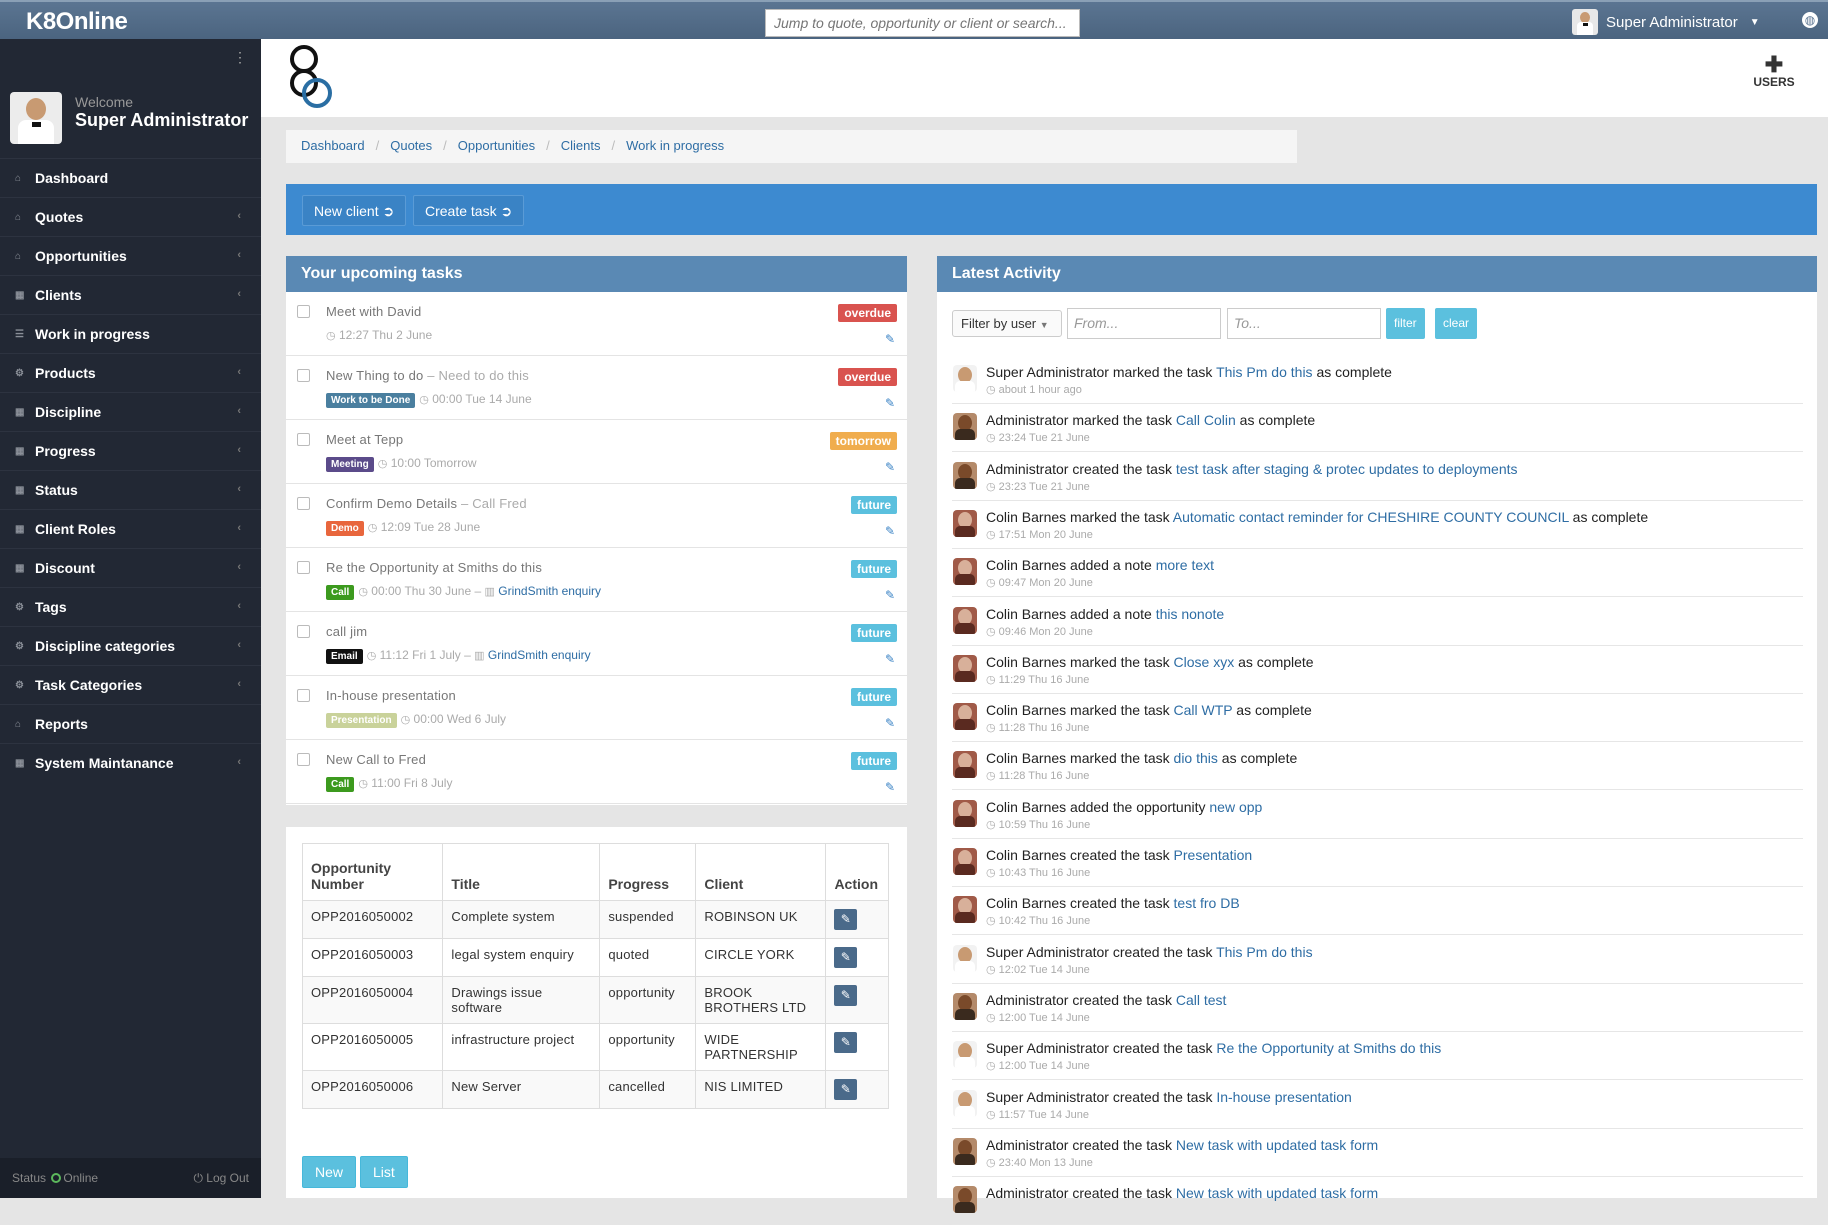  What do you see at coordinates (130, 177) in the screenshot?
I see `sidebar-item-dashboard: ⌂ Dashboard` at bounding box center [130, 177].